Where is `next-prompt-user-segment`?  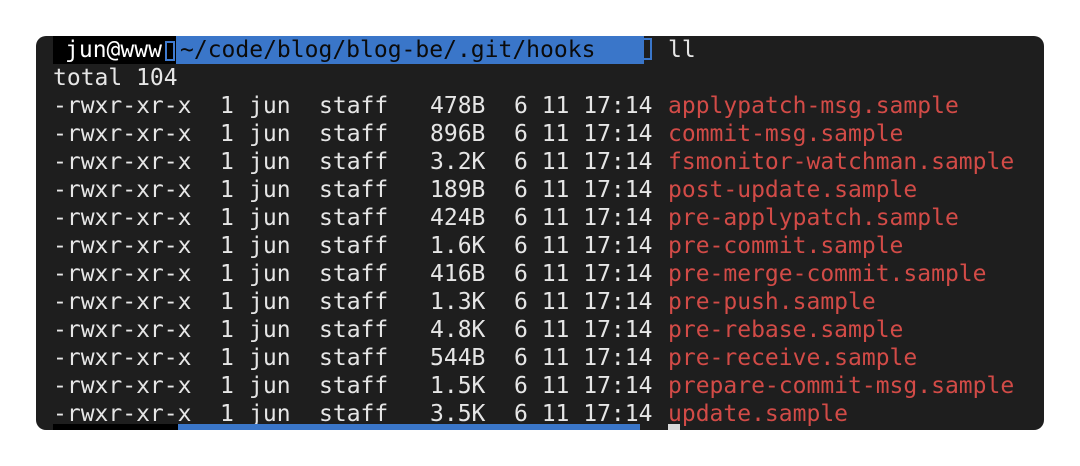 next-prompt-user-segment is located at coordinates (115, 427).